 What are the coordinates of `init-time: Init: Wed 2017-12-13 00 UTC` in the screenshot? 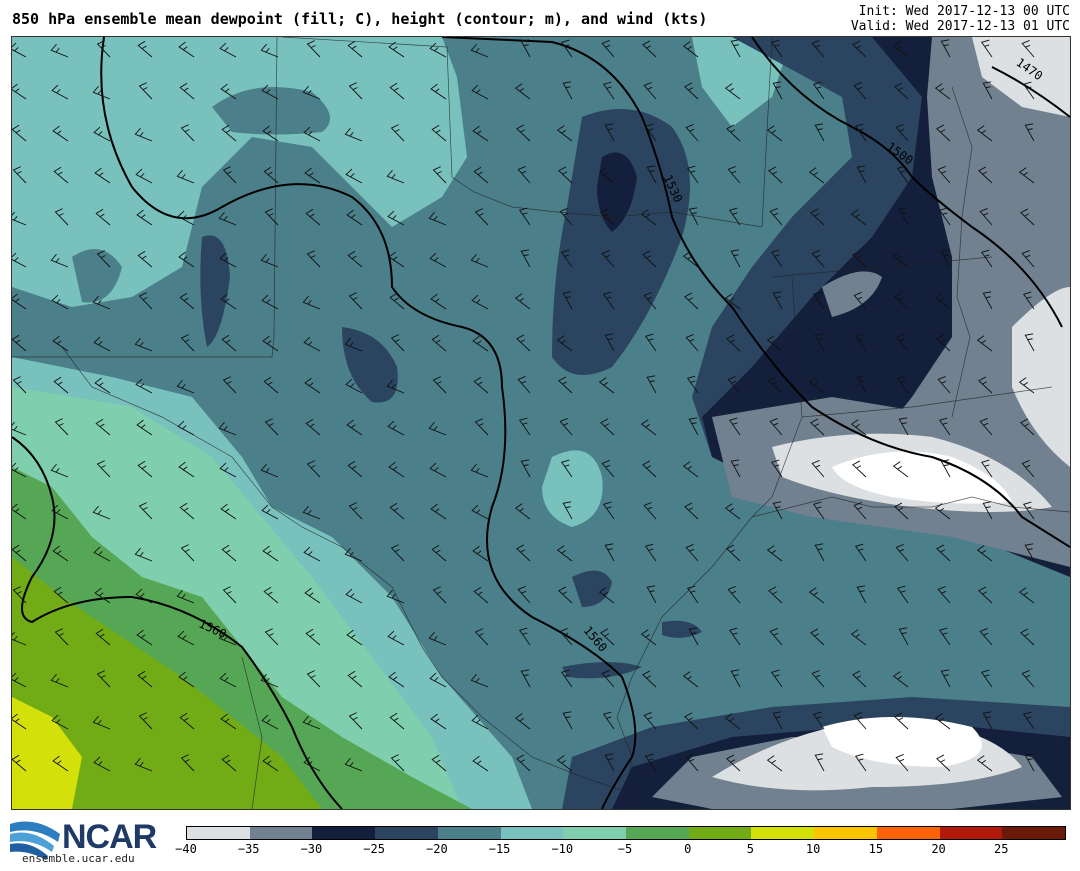 It's located at (964, 11).